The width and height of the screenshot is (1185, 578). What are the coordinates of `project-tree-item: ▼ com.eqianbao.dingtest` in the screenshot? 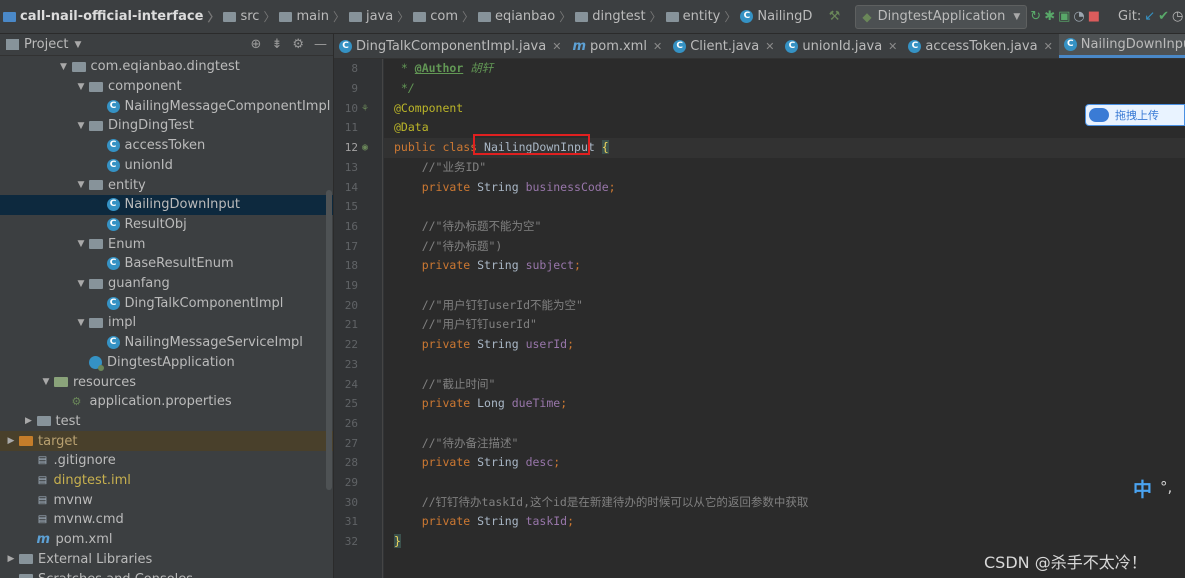 It's located at (166, 67).